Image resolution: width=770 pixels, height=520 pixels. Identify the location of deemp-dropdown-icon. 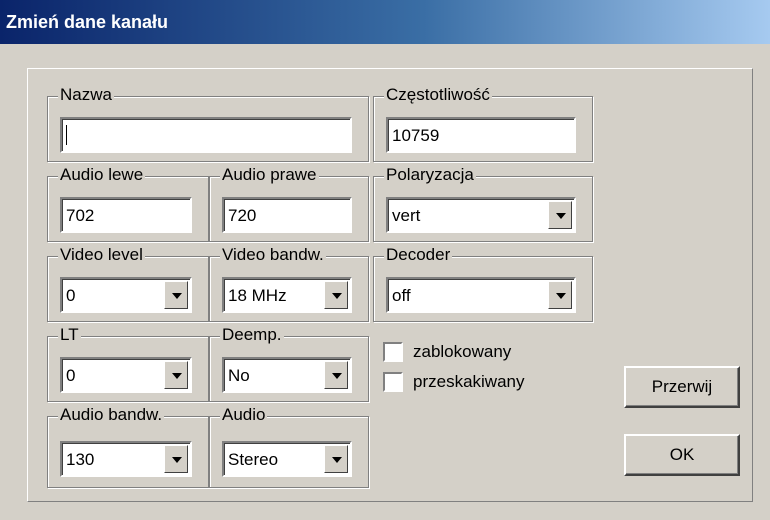
(336, 375).